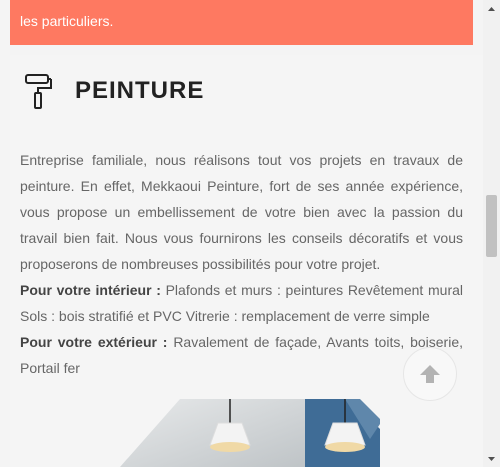  What do you see at coordinates (38, 91) in the screenshot?
I see `paint-roller-icon` at bounding box center [38, 91].